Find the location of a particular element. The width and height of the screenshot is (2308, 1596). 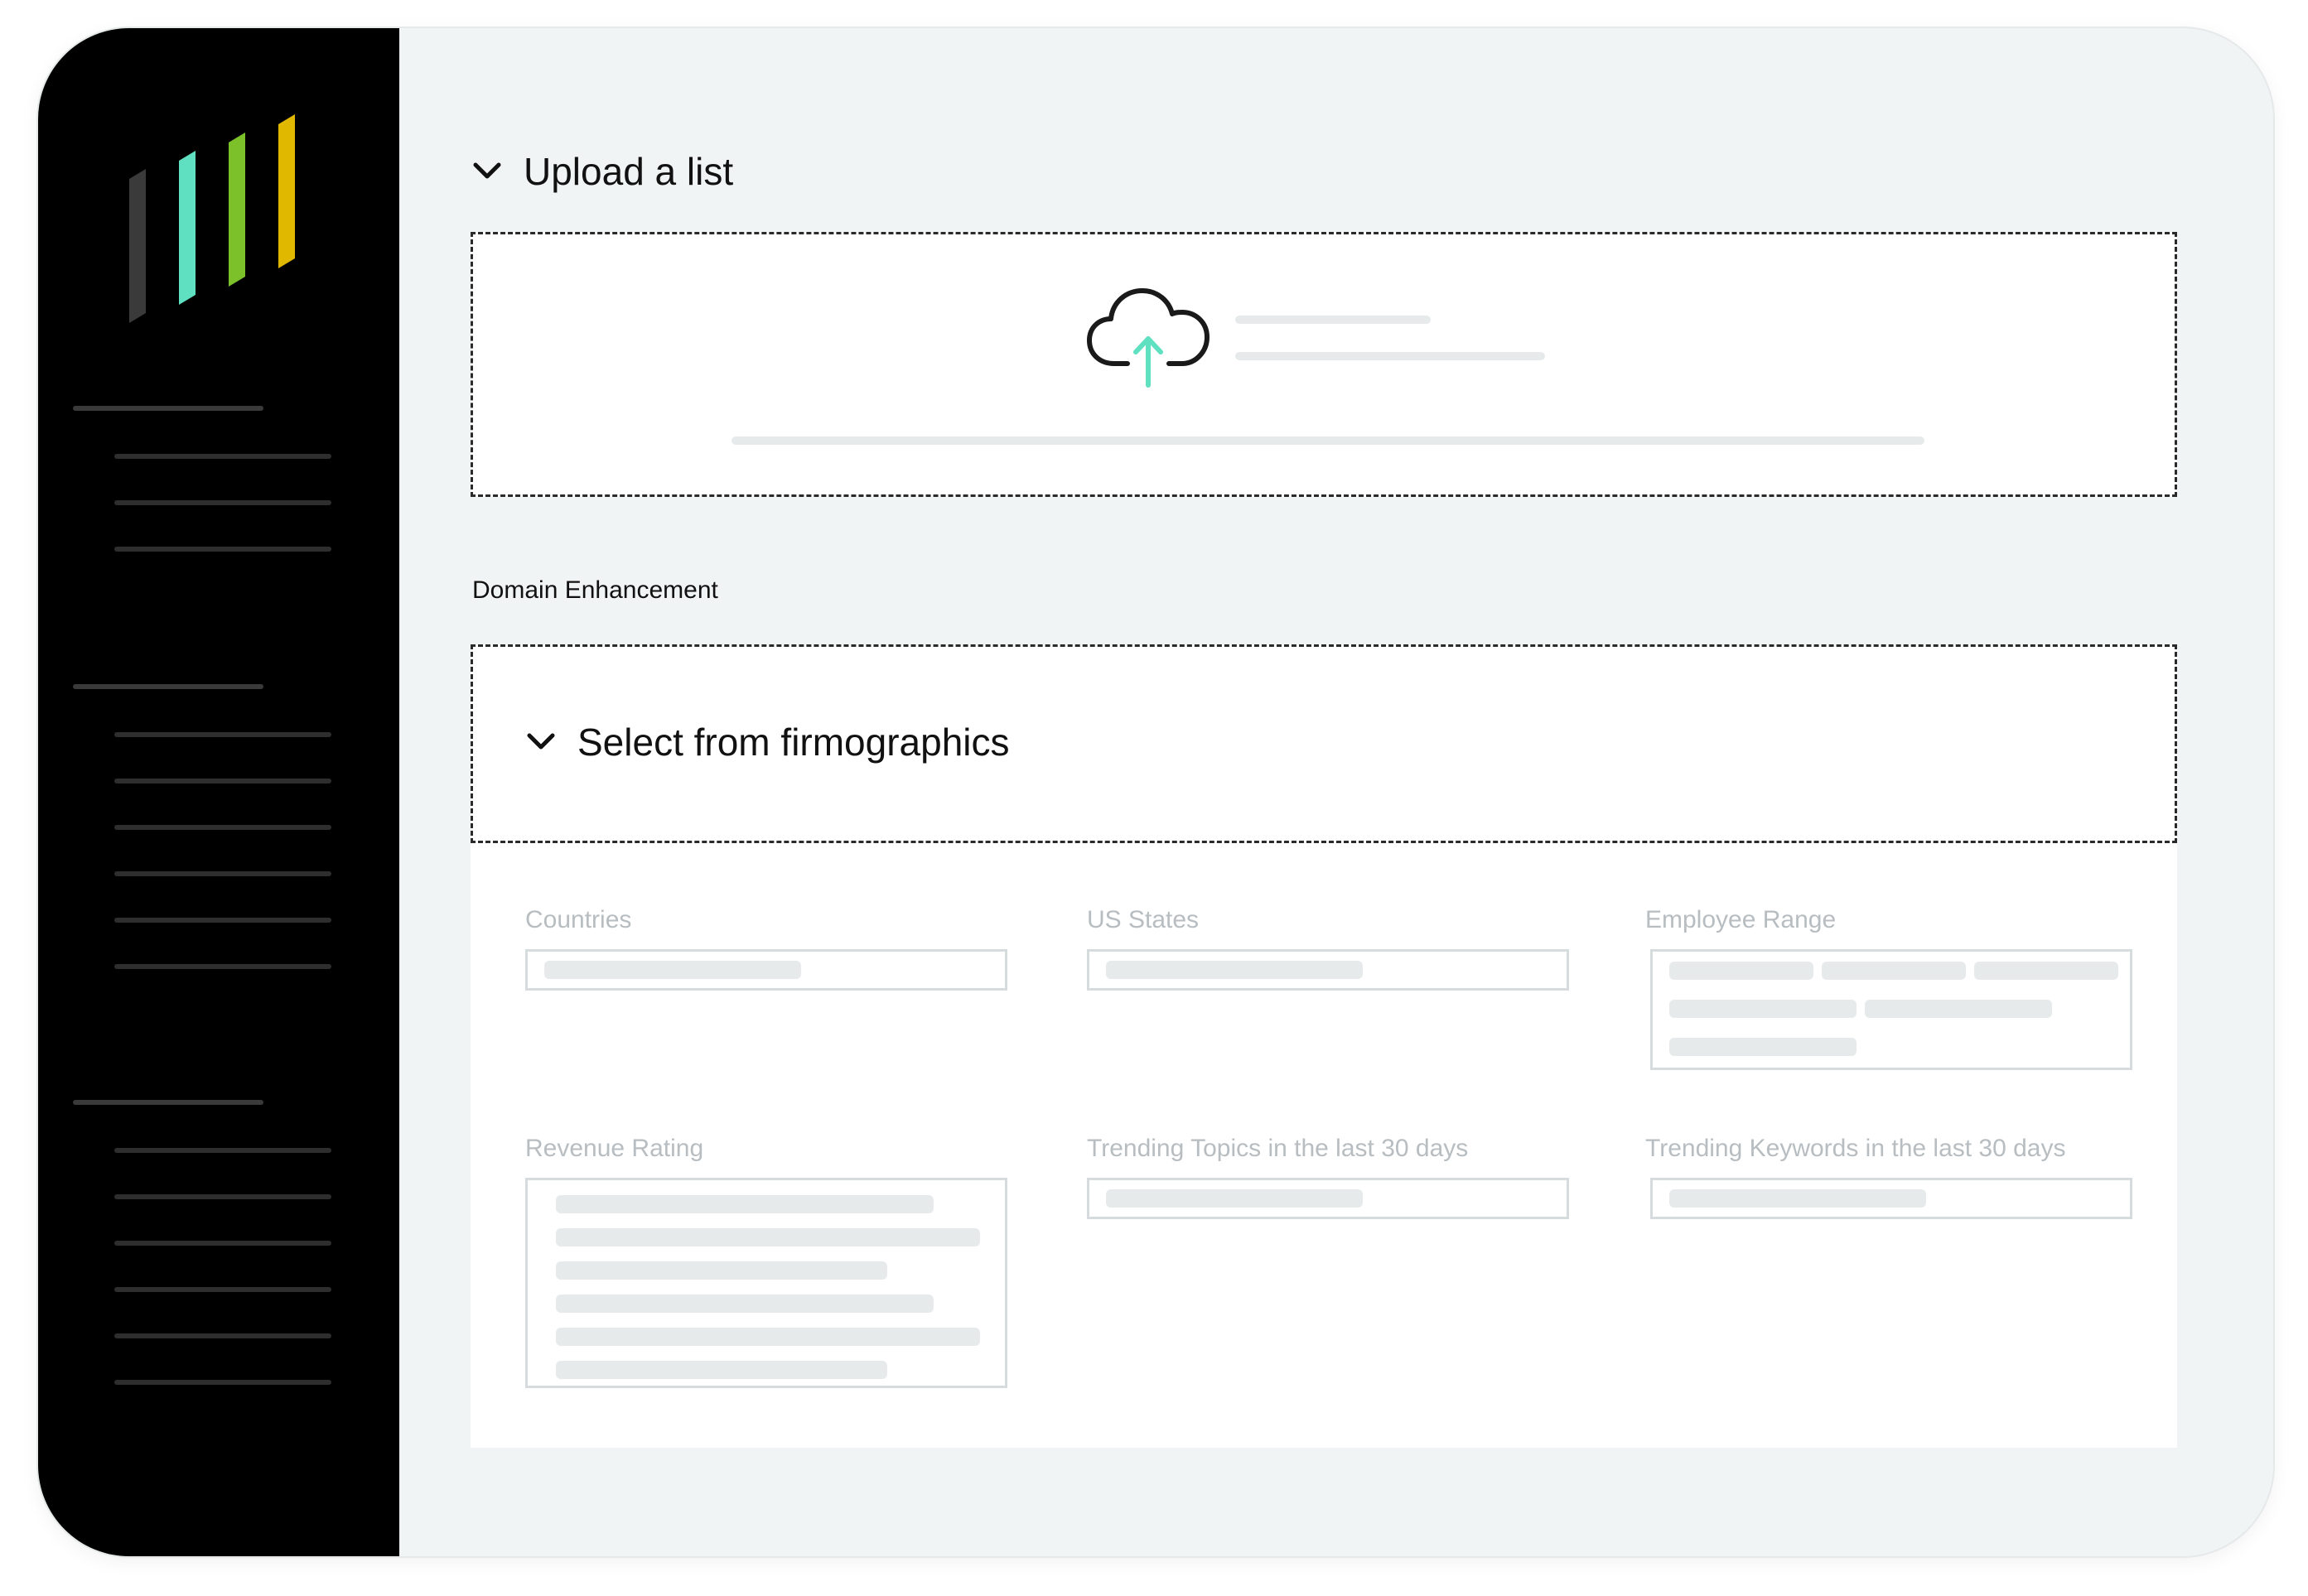

us-states-label: US States is located at coordinates (1143, 920).